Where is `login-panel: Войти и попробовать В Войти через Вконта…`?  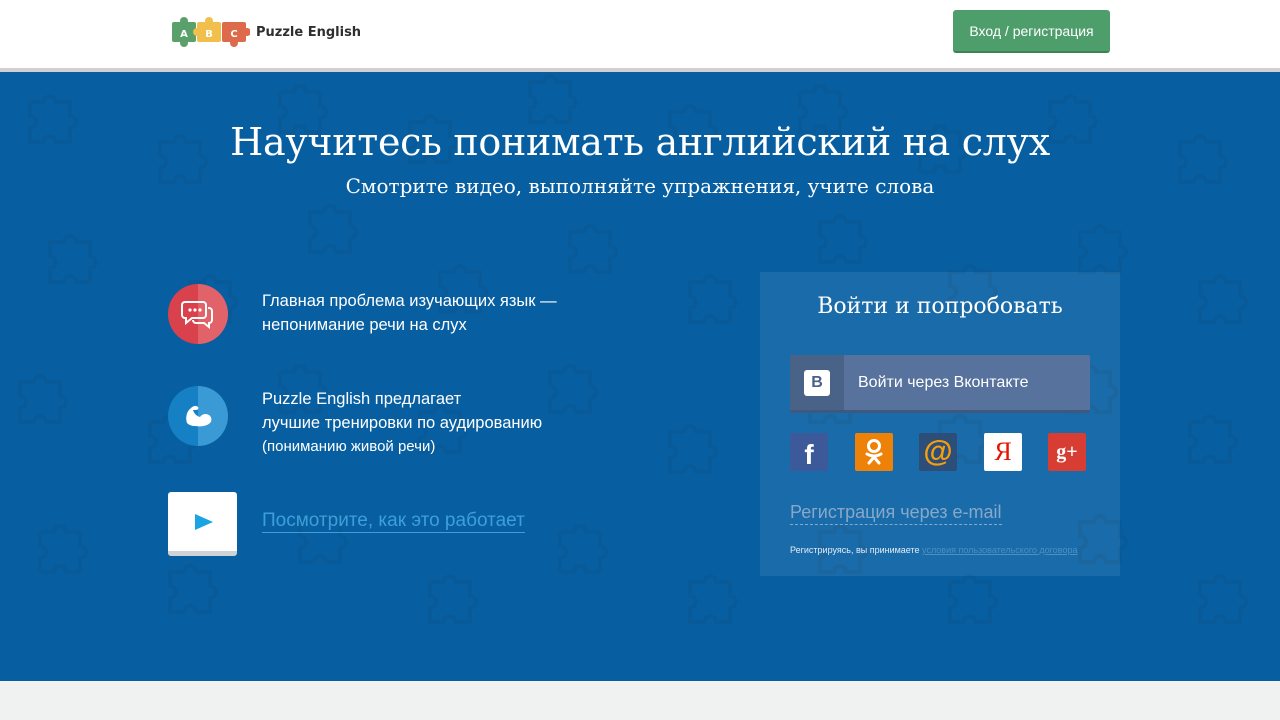
login-panel: Войти и попробовать В Войти через Вконта… is located at coordinates (940, 424).